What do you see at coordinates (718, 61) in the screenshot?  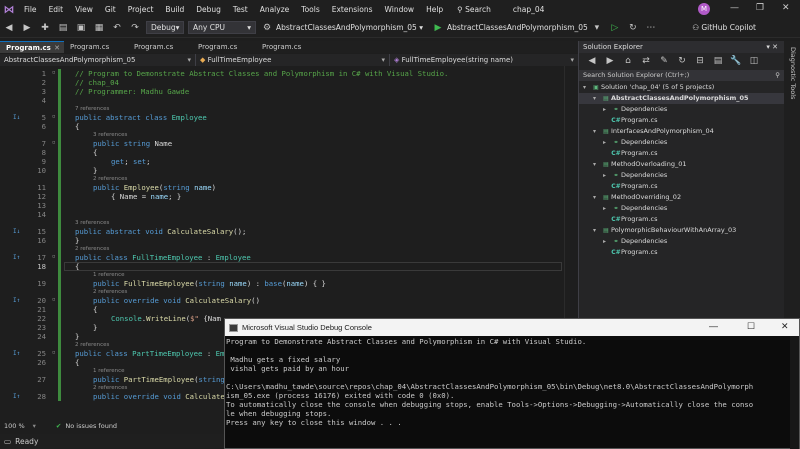 I see `show-all-files-icon: ▤` at bounding box center [718, 61].